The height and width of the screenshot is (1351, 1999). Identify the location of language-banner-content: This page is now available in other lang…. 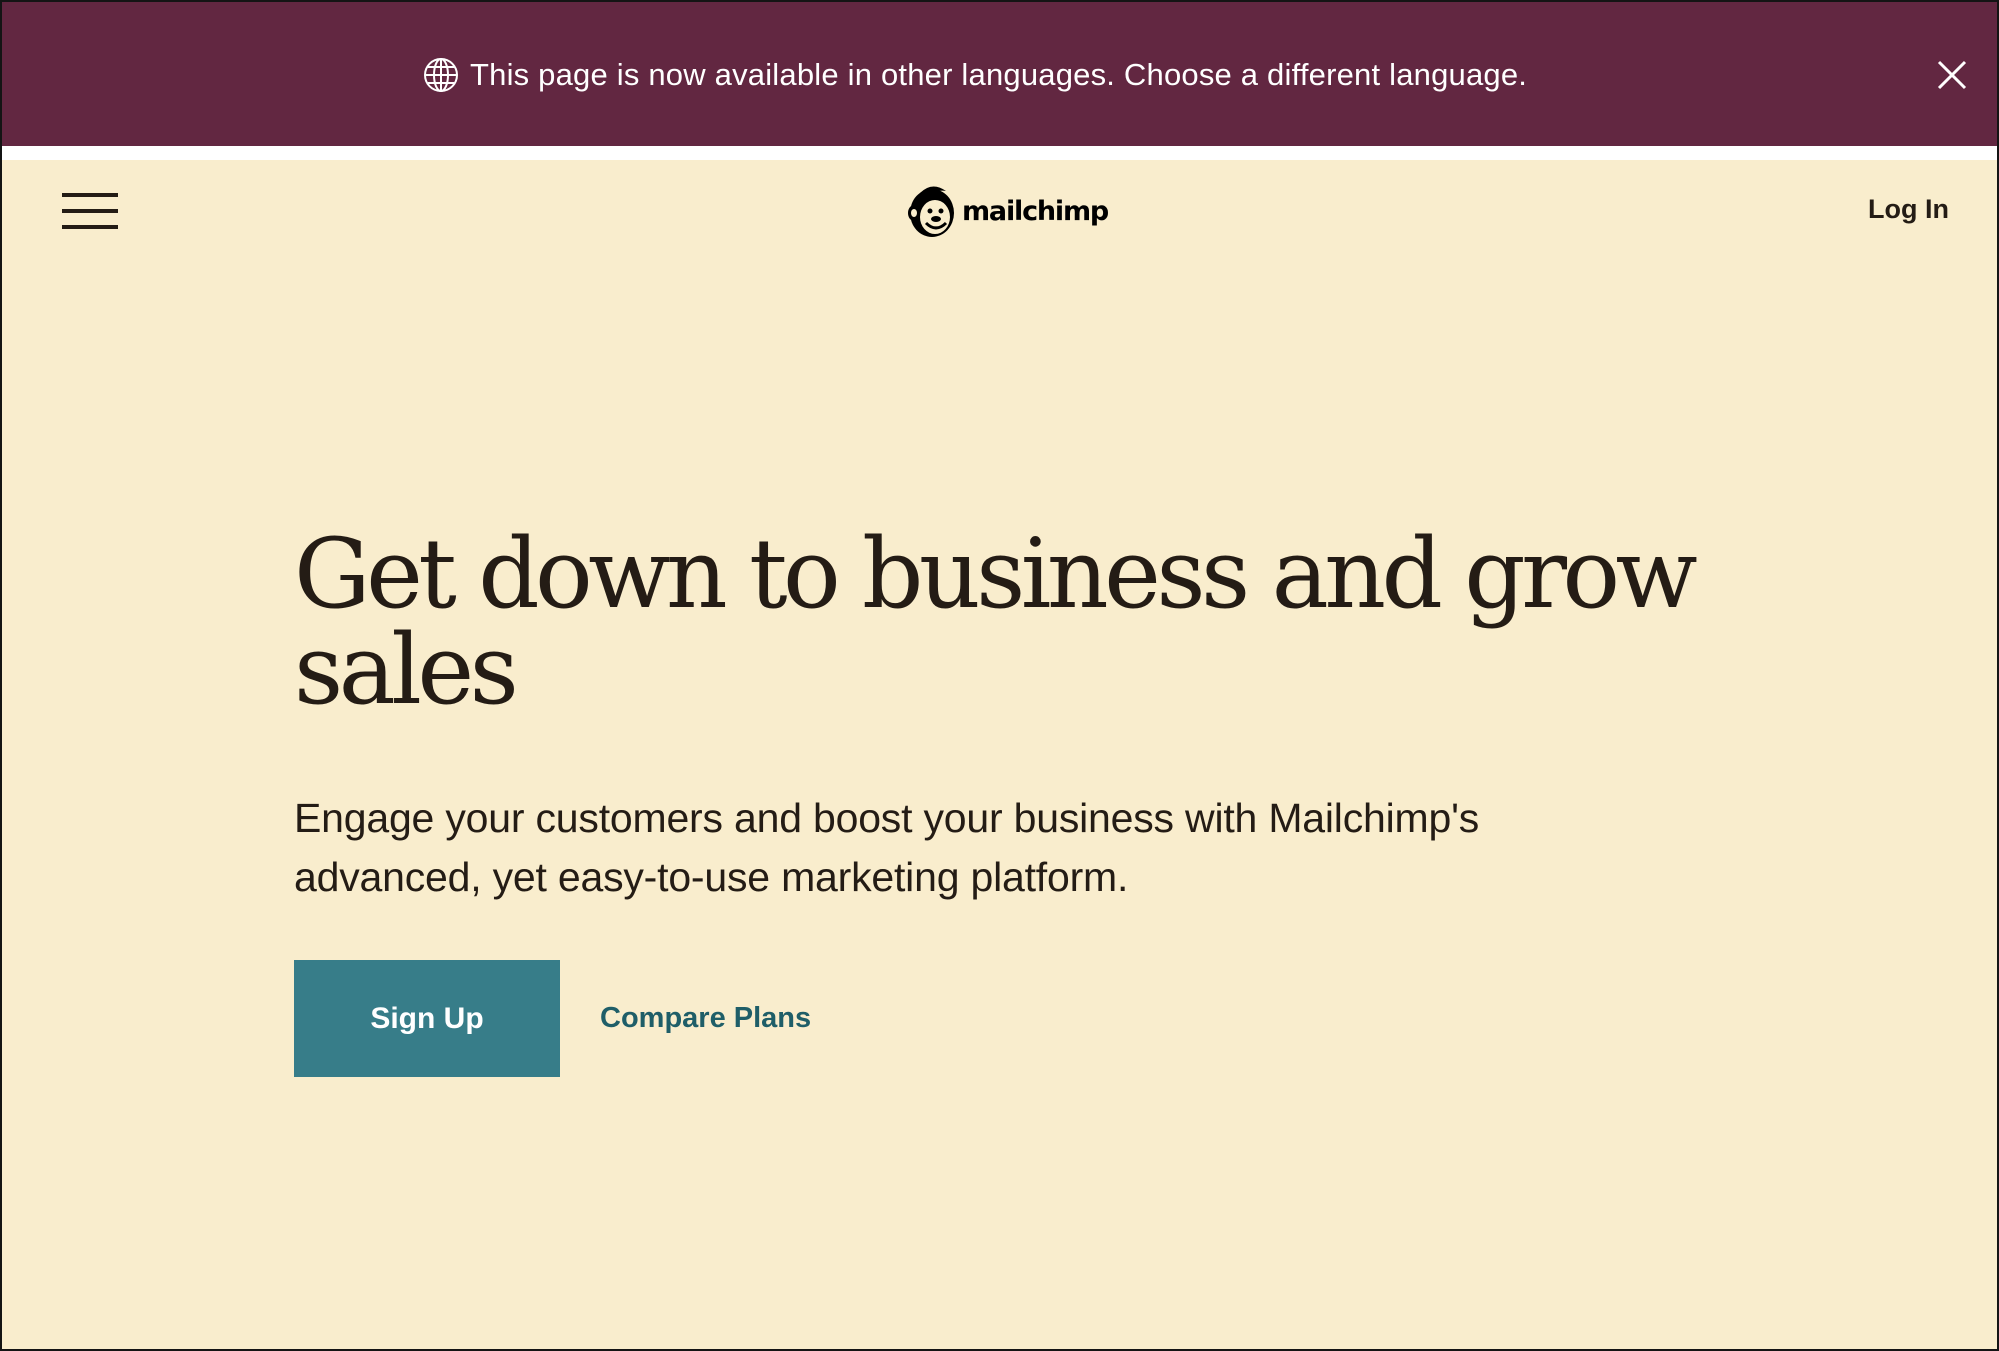
(974, 75).